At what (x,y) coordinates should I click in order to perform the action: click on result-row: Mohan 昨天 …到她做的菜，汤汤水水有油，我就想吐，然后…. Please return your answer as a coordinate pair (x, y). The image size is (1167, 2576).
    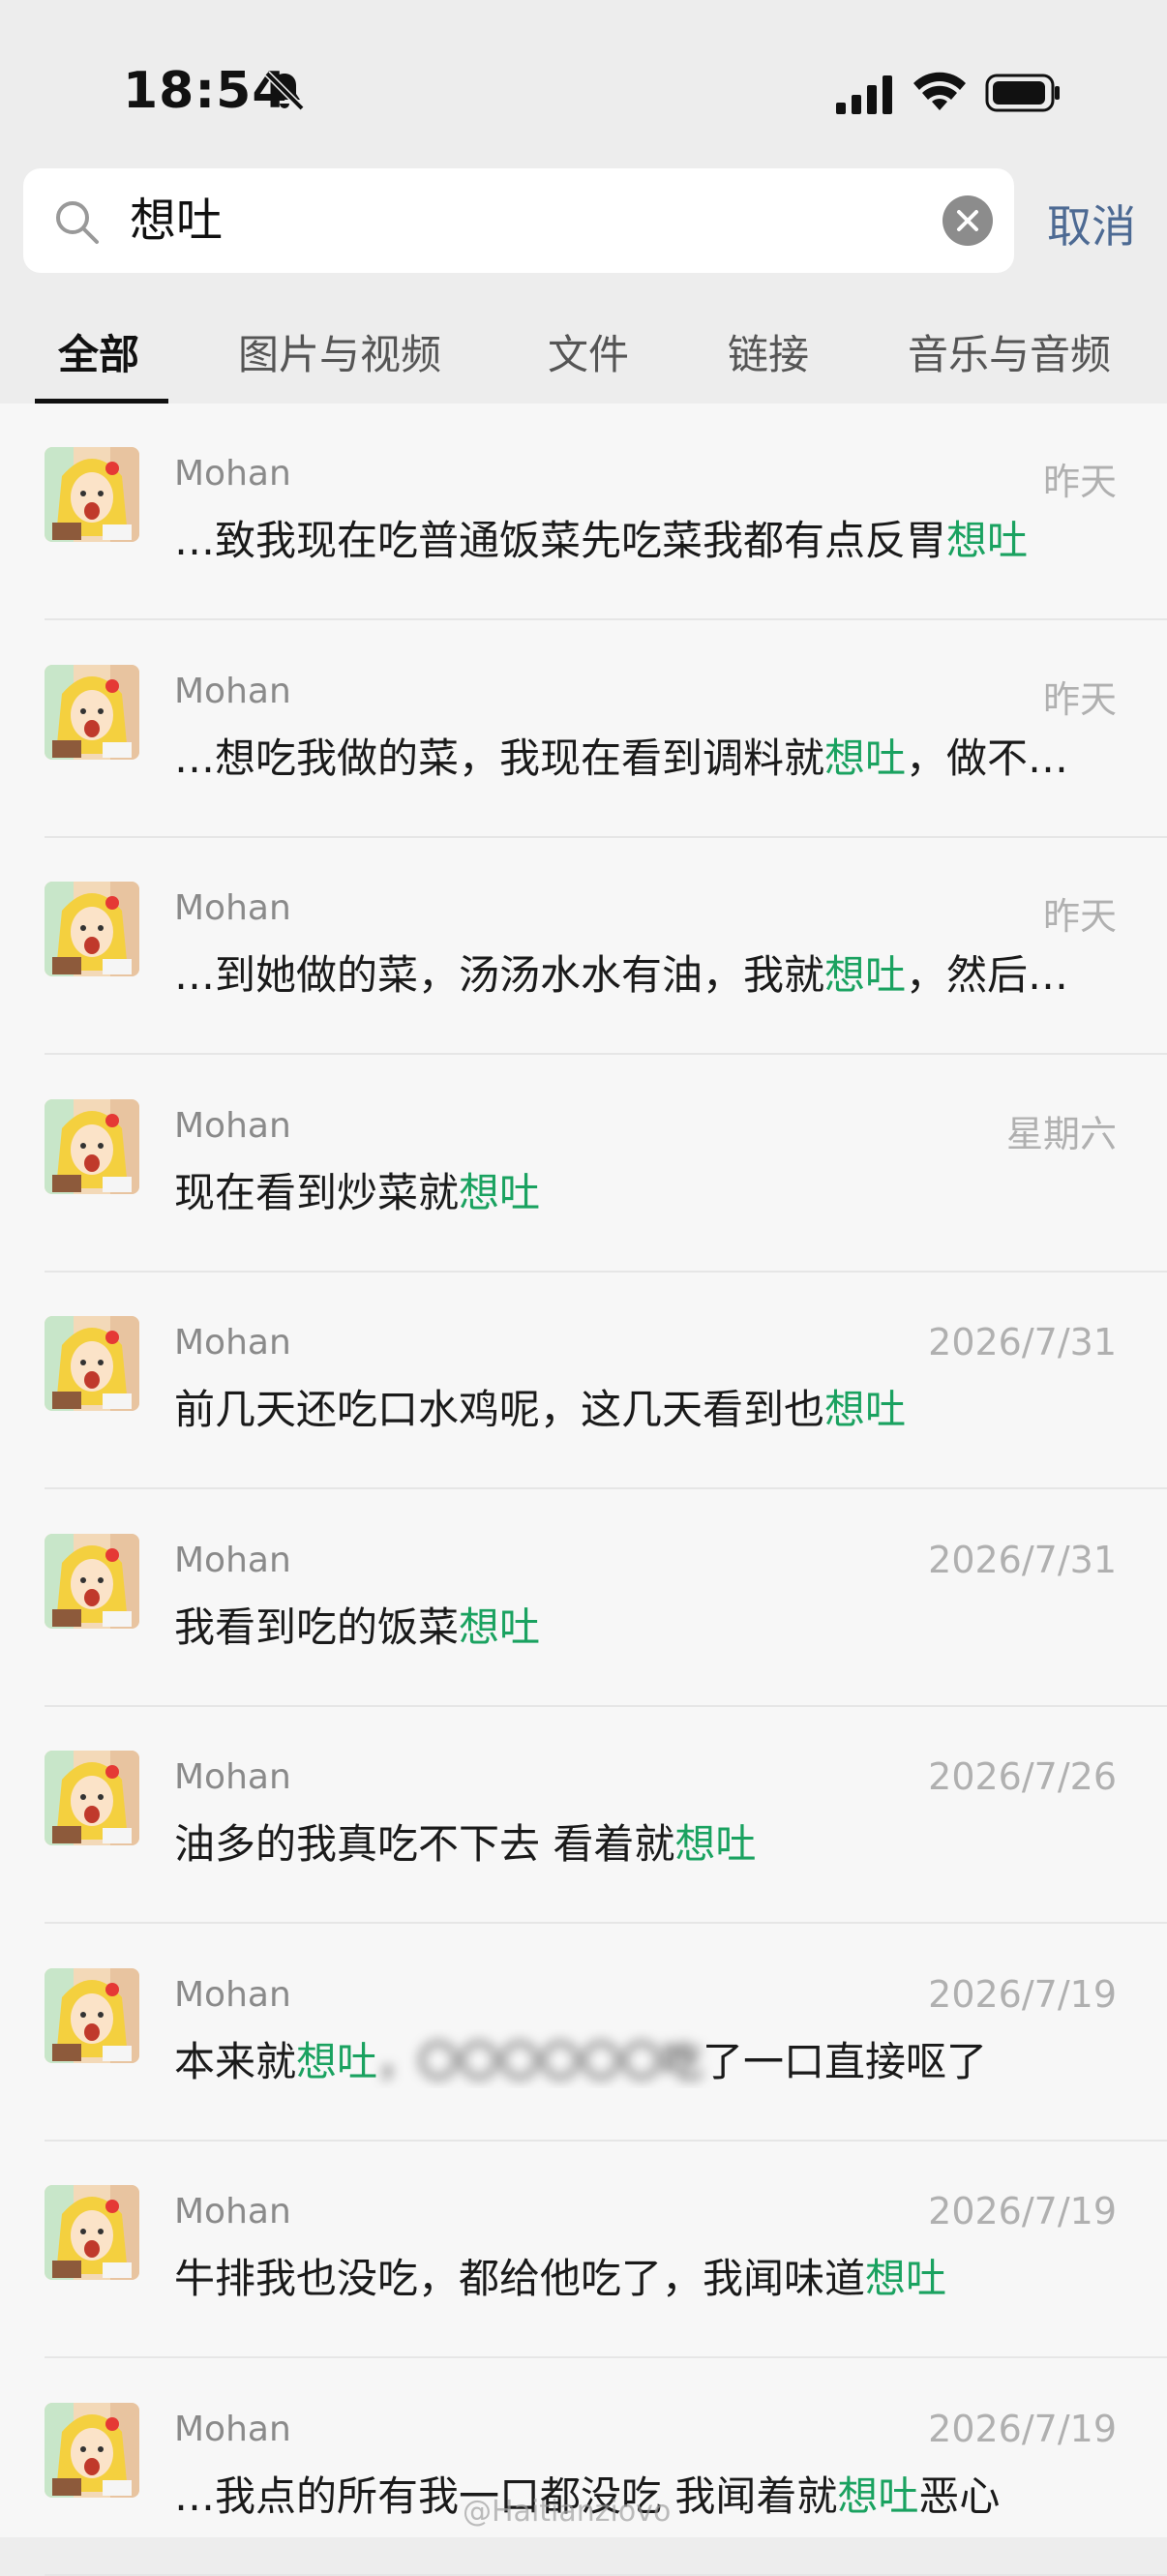
    Looking at the image, I should click on (583, 946).